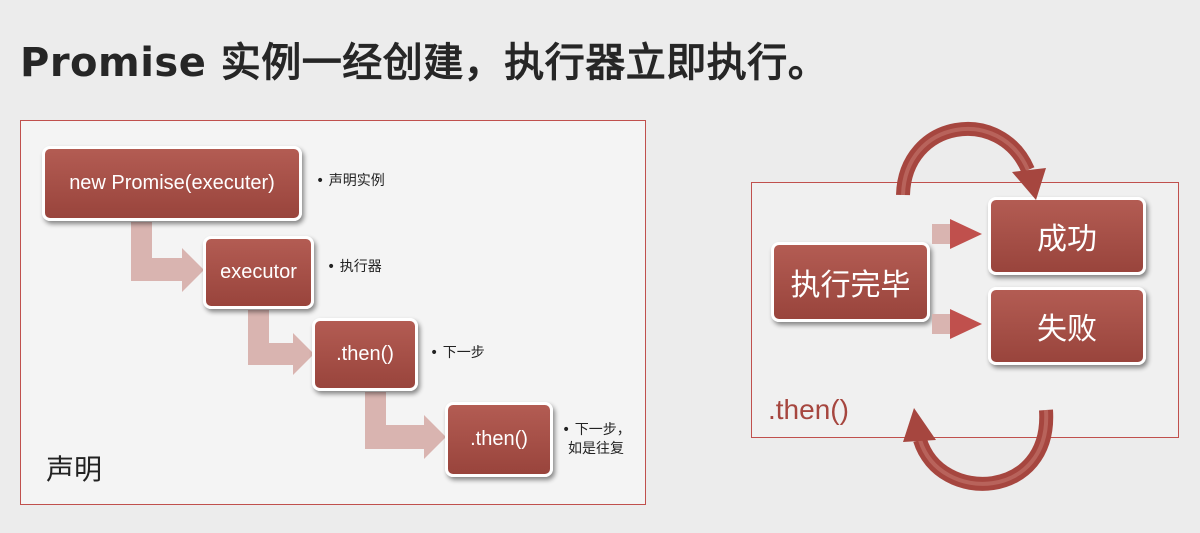 This screenshot has width=1200, height=533. What do you see at coordinates (975, 306) in the screenshot?
I see `flow-arrows-layer` at bounding box center [975, 306].